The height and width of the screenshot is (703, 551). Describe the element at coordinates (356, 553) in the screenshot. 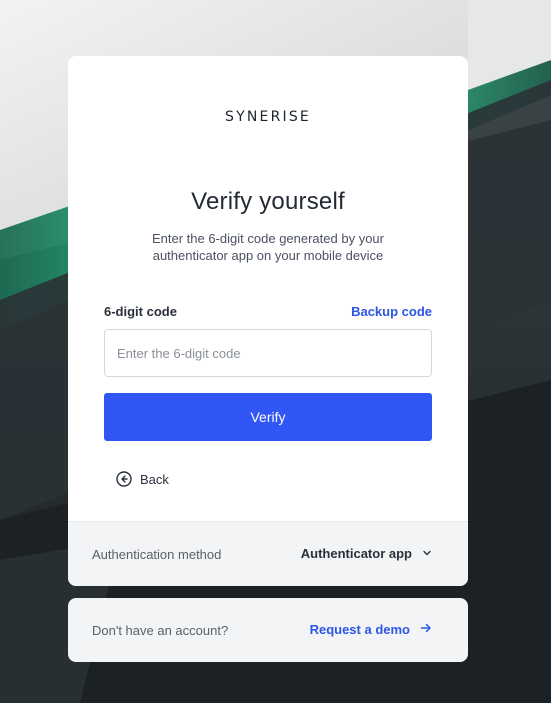

I see `auth-method-value: Authenticator app` at that location.